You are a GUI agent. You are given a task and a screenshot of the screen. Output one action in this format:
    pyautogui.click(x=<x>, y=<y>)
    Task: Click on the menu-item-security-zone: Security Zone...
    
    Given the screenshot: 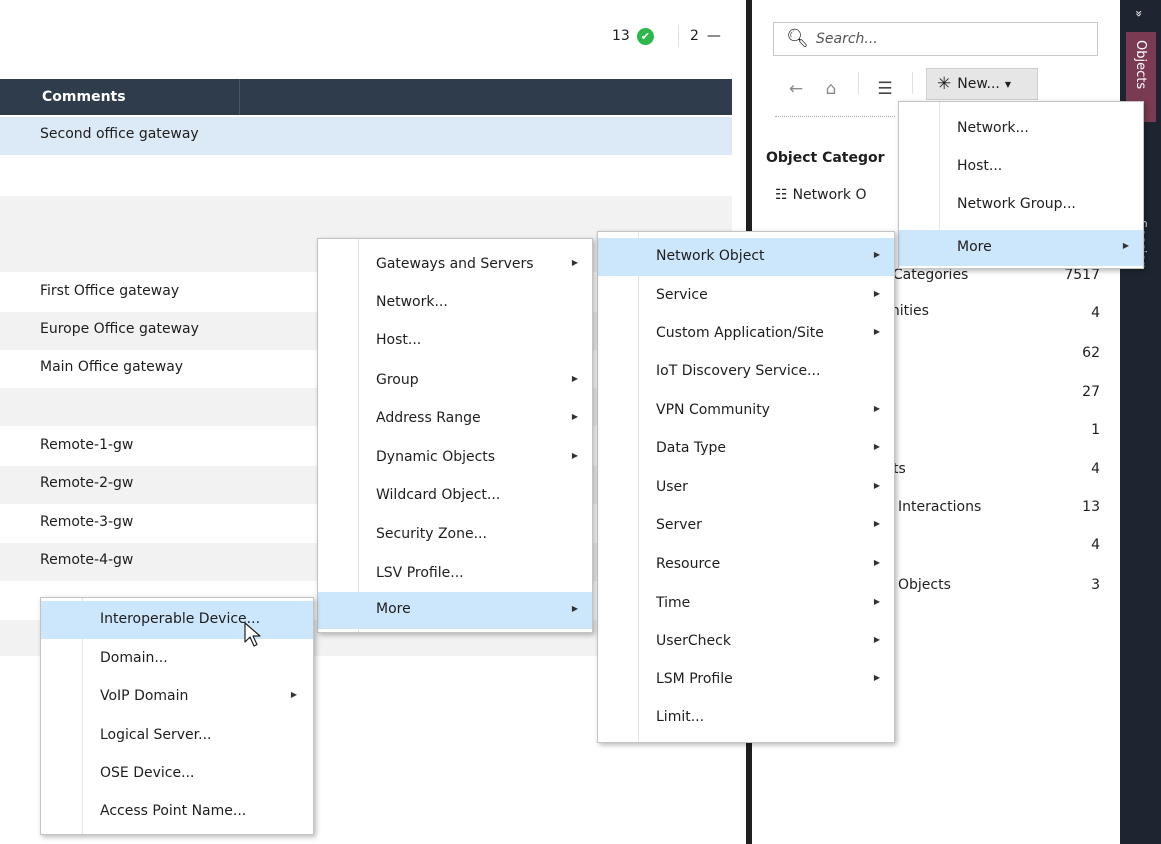 What is the action you would take?
    pyautogui.click(x=455, y=535)
    